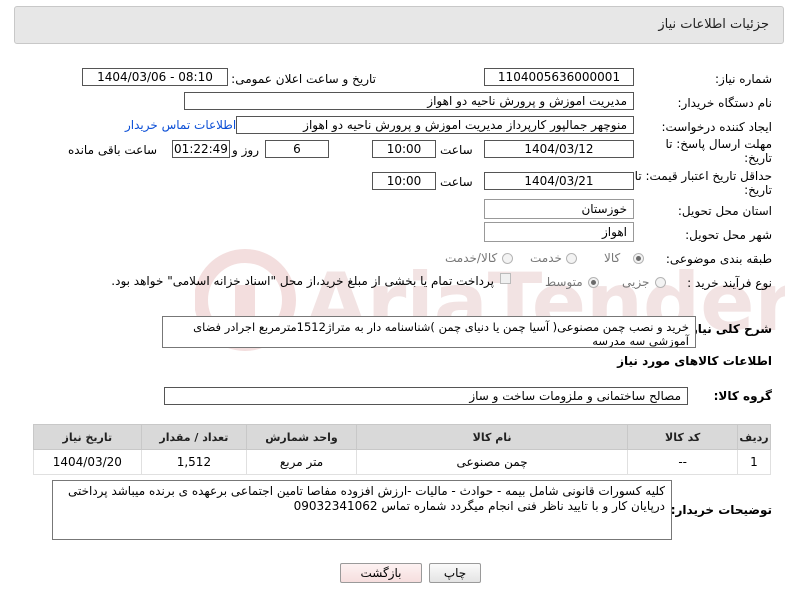 The width and height of the screenshot is (788, 598). Describe the element at coordinates (492, 437) in the screenshot. I see `col-item-name: نام کالا` at that location.